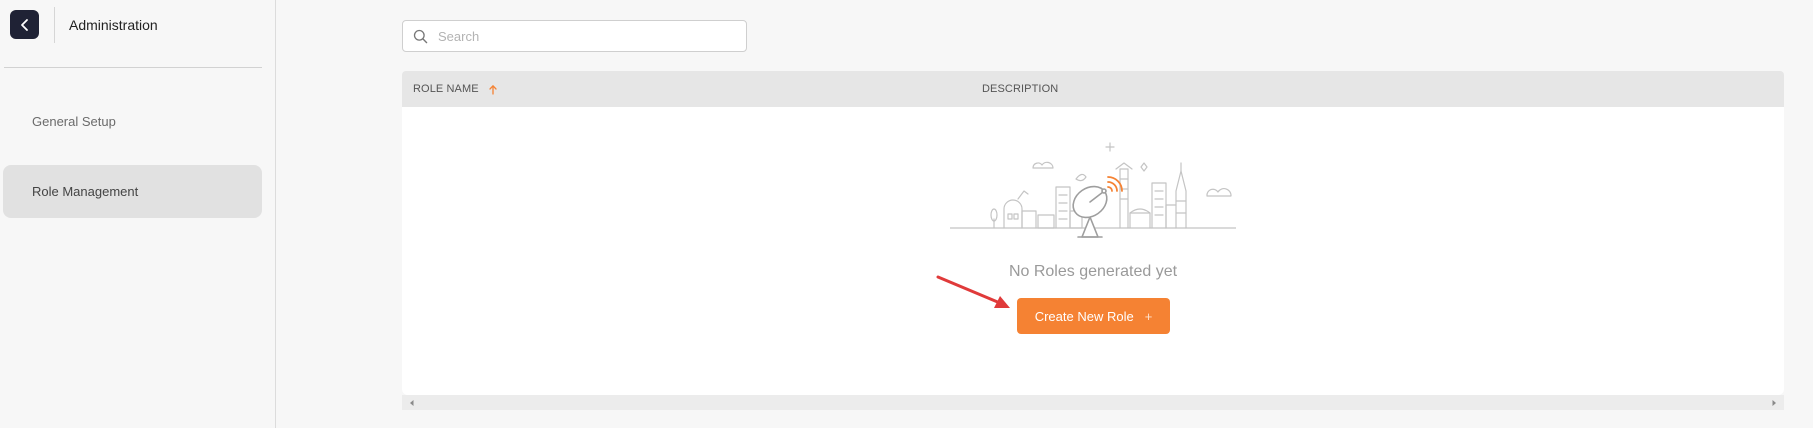  I want to click on plus-icon: +, so click(1148, 316).